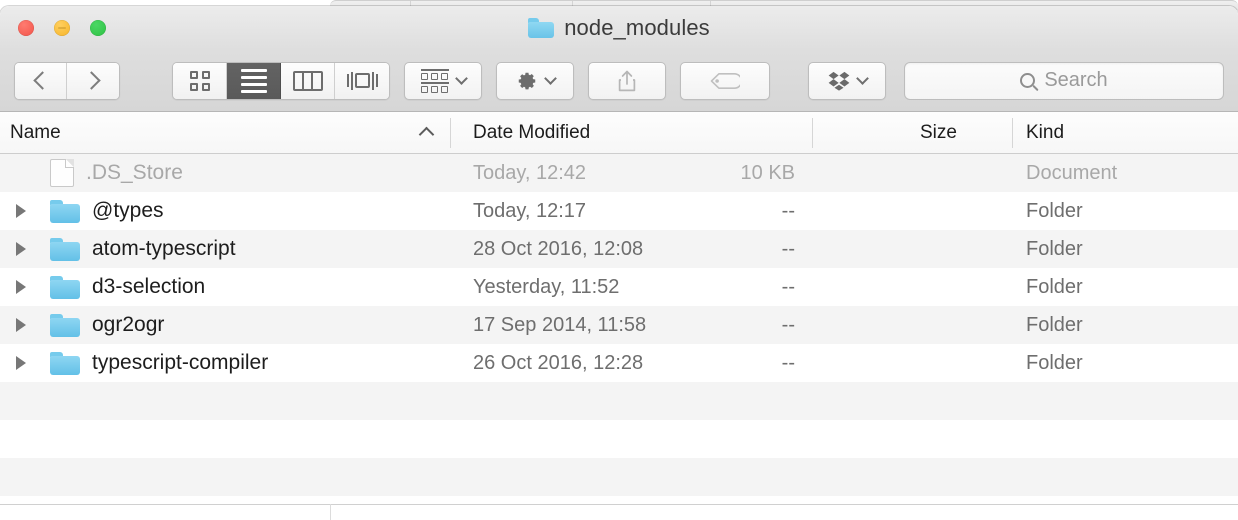 Image resolution: width=1238 pixels, height=520 pixels. What do you see at coordinates (35, 133) in the screenshot?
I see `column-header-name: Name` at bounding box center [35, 133].